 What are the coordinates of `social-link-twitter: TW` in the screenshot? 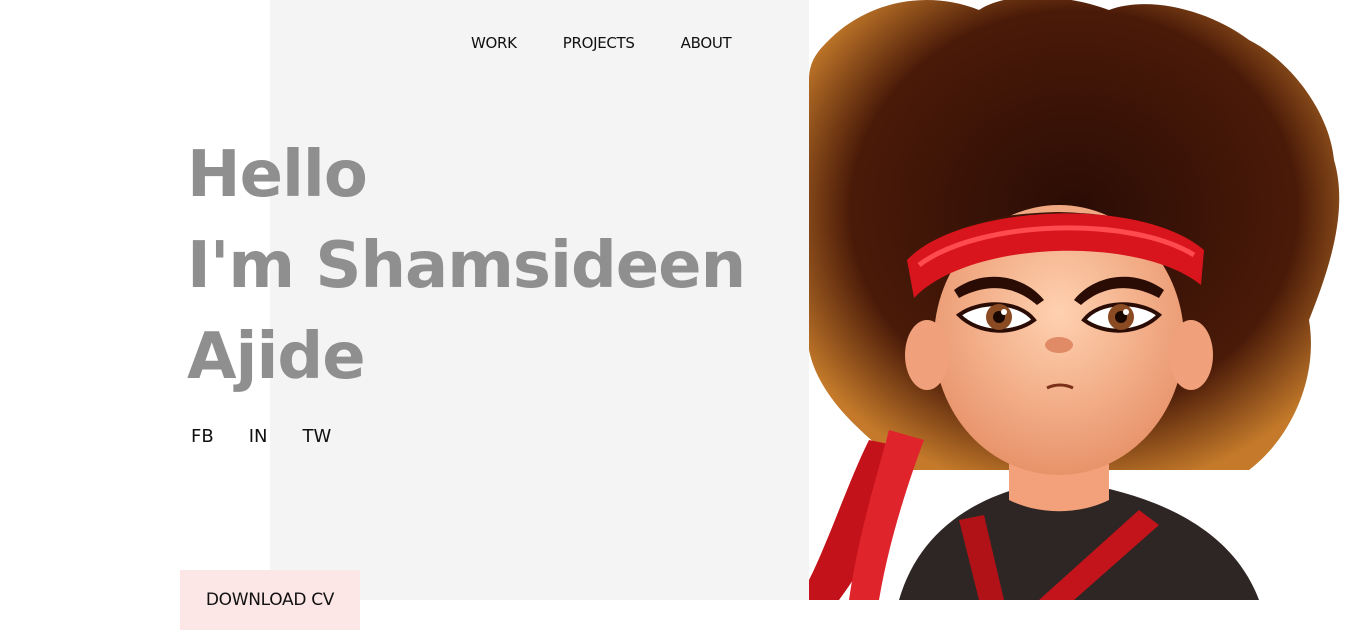 It's located at (316, 436).